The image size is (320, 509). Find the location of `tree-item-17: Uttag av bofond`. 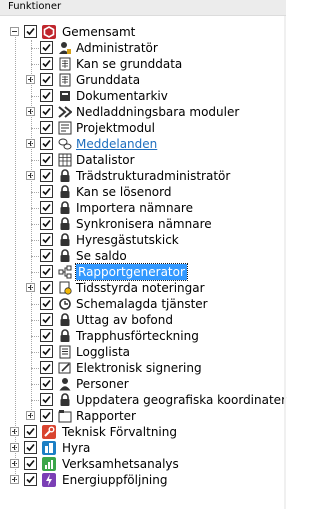

tree-item-17: Uttag av bofond is located at coordinates (143, 320).